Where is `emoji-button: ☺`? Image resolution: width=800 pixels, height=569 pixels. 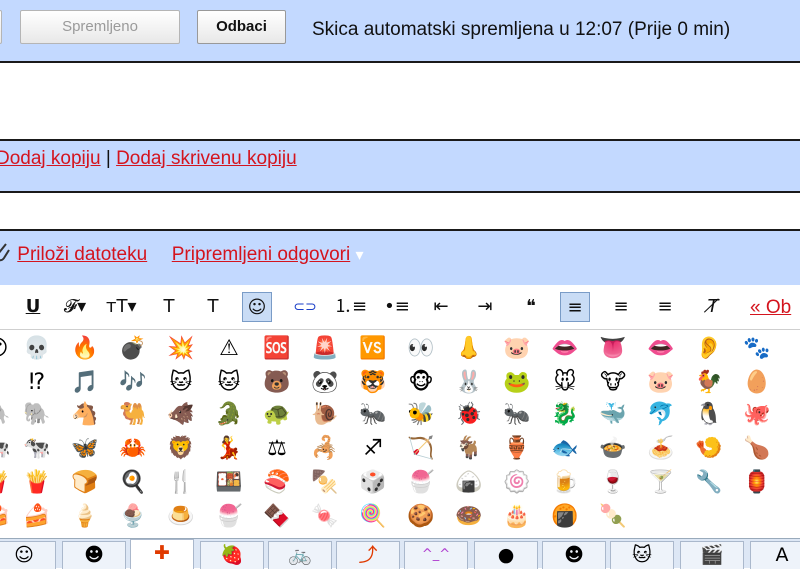 emoji-button: ☺ is located at coordinates (257, 307).